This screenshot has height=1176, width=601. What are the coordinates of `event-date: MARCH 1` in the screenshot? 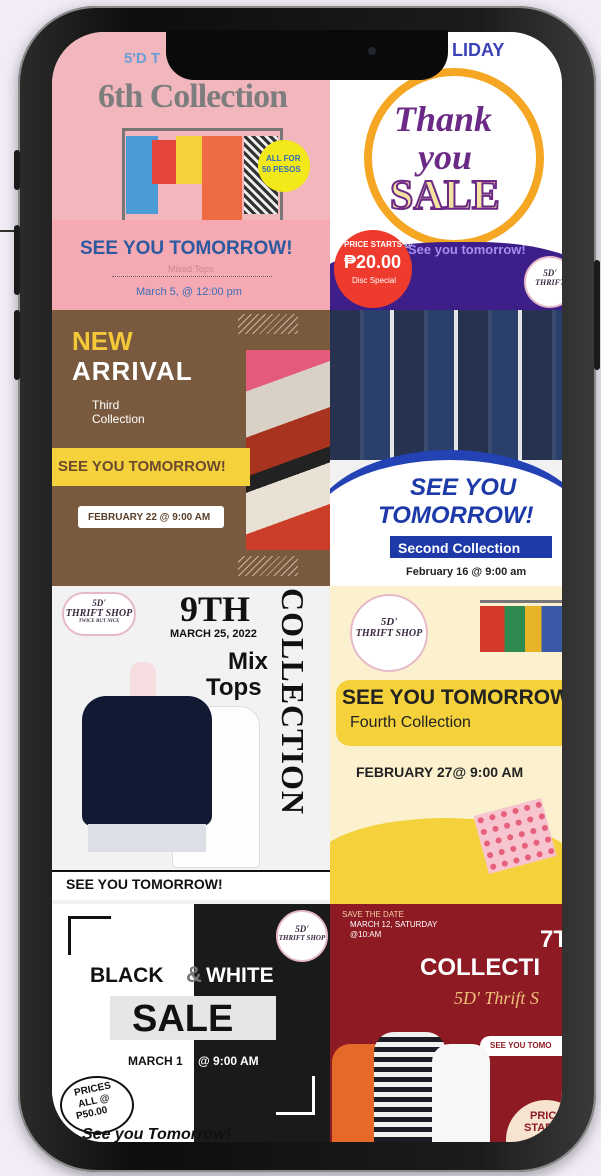 It's located at (155, 1061).